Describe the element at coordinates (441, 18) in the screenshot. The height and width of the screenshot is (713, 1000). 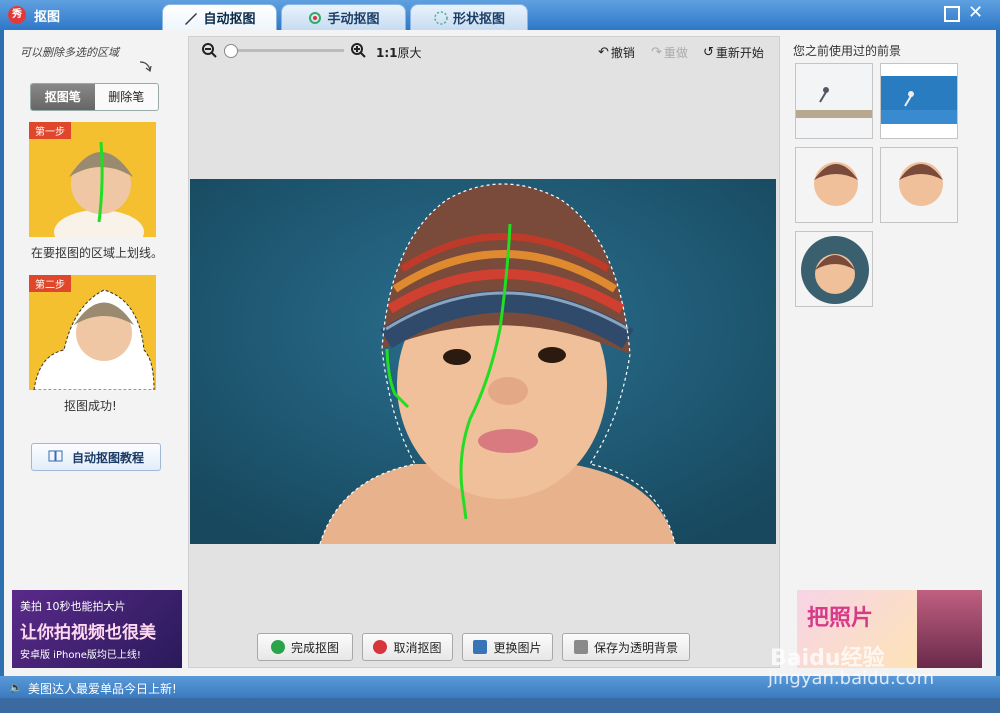
I see `shape-icon` at that location.